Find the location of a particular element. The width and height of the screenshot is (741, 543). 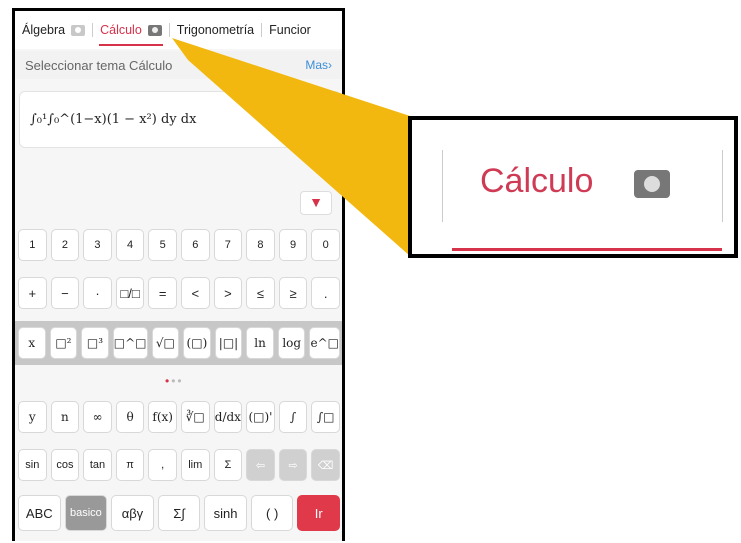

zoom-callout is located at coordinates (291, 147).